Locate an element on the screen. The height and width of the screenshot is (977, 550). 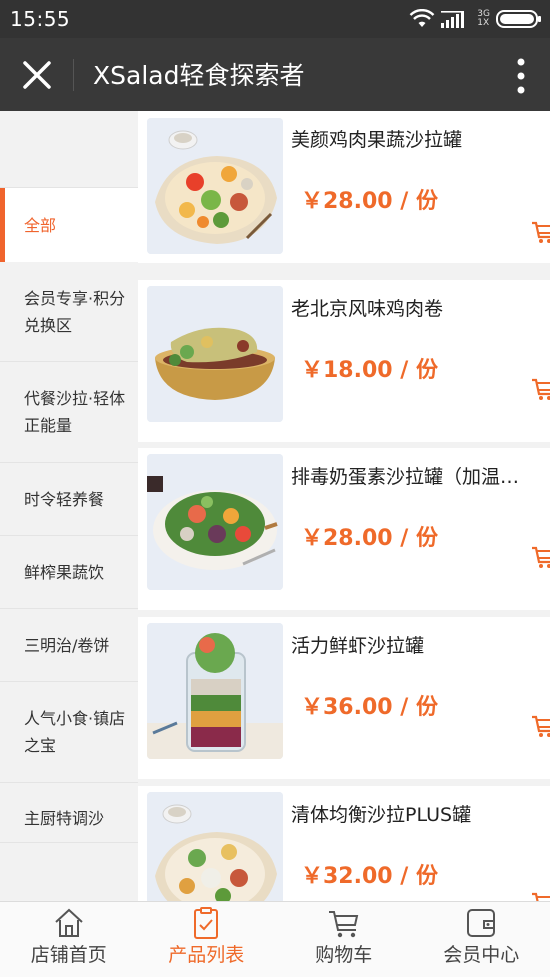
tab-label: 会员中心 is located at coordinates (481, 955).